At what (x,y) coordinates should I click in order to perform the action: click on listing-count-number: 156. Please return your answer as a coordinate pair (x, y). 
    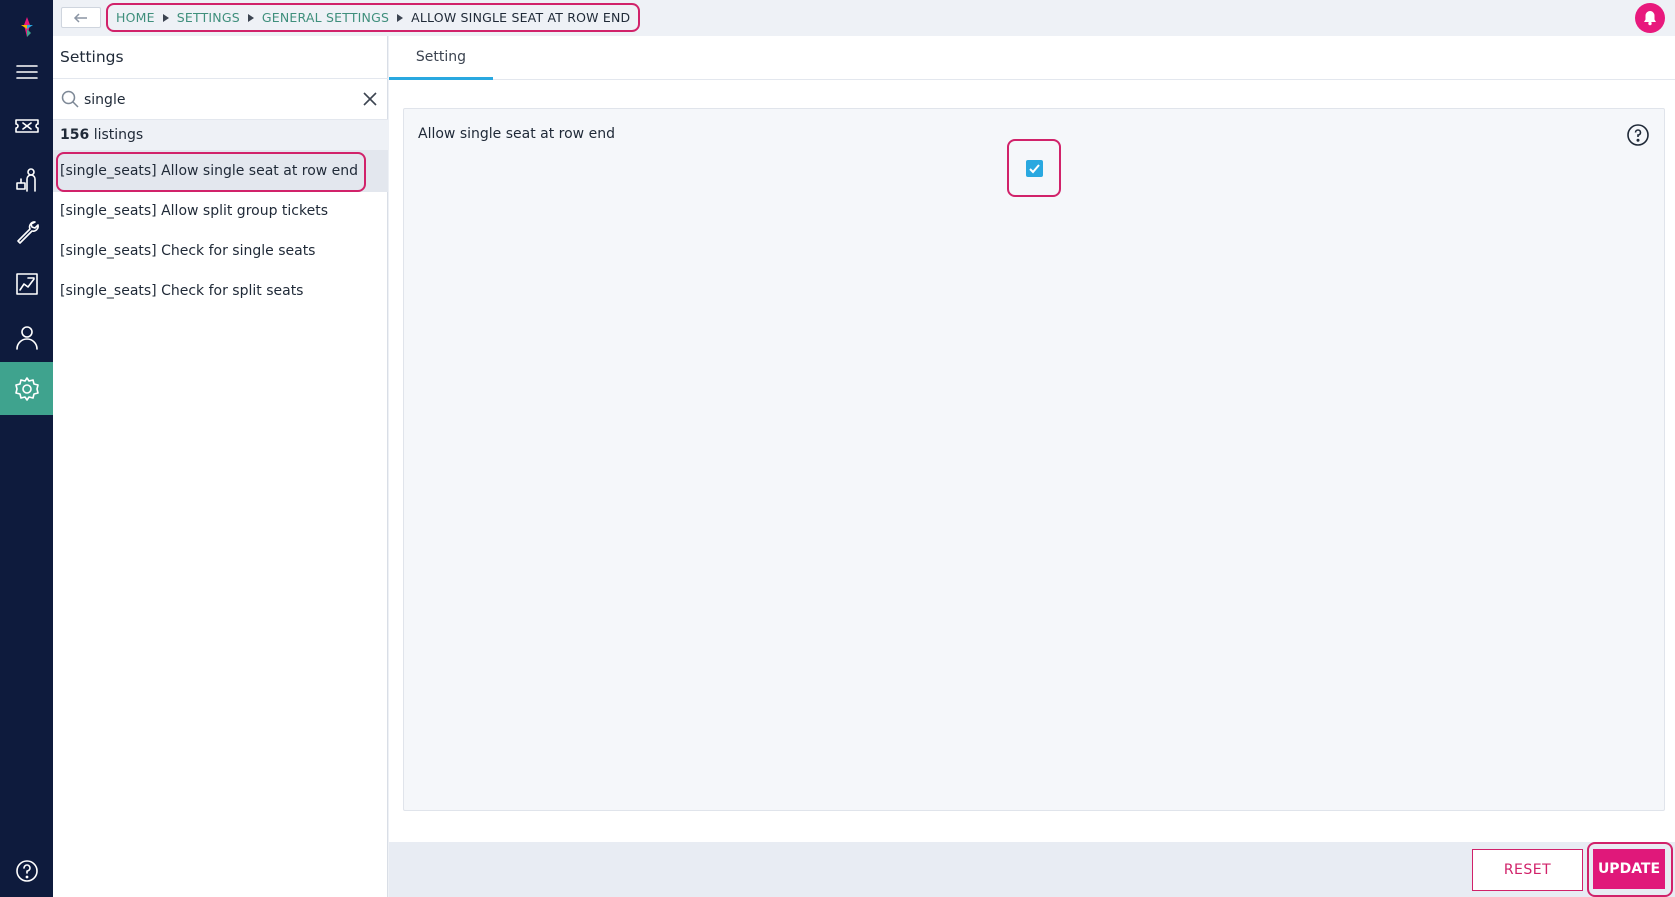
    Looking at the image, I should click on (75, 135).